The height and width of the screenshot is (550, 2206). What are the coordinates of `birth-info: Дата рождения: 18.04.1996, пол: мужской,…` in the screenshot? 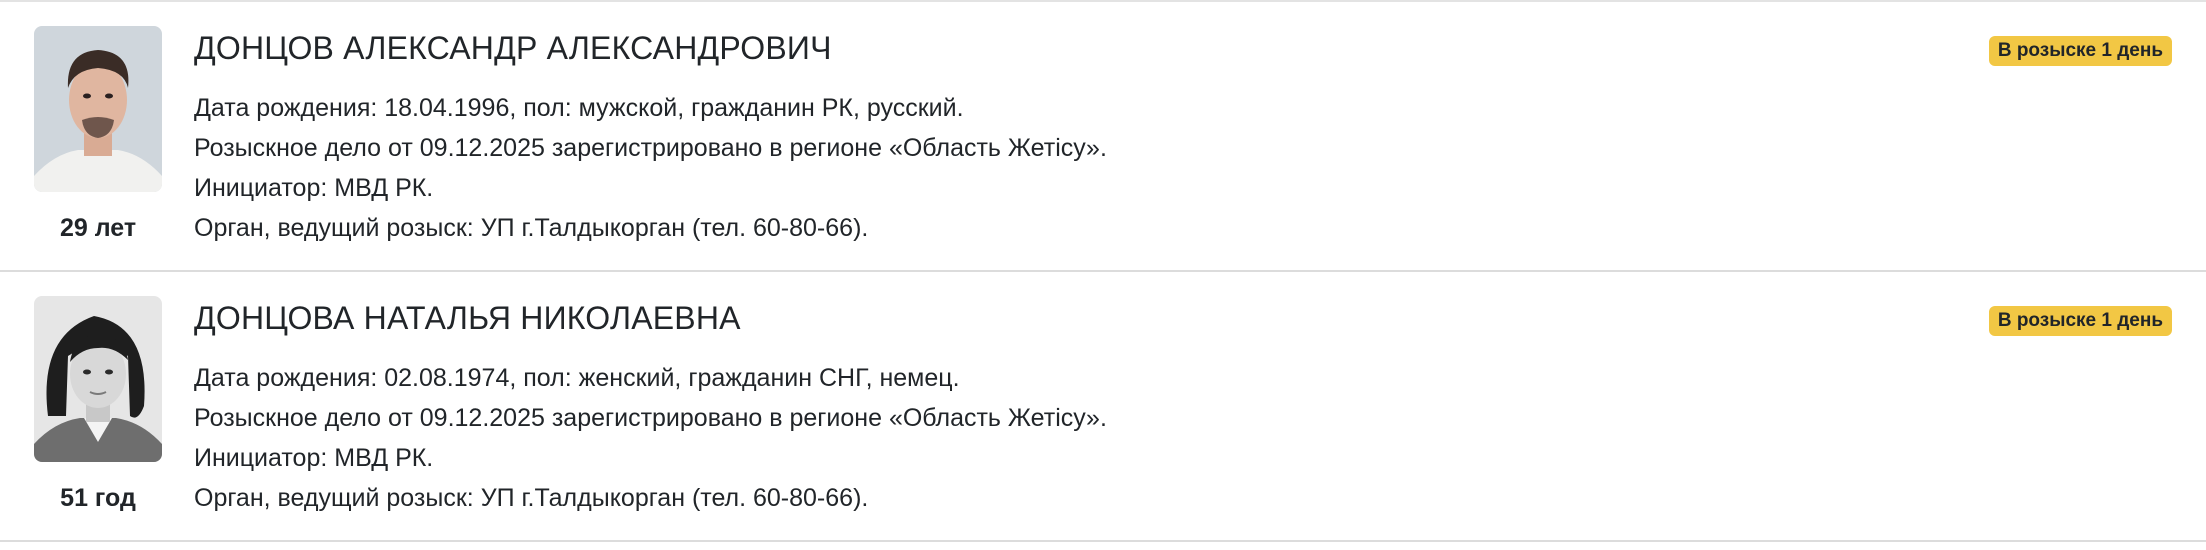 It's located at (579, 108).